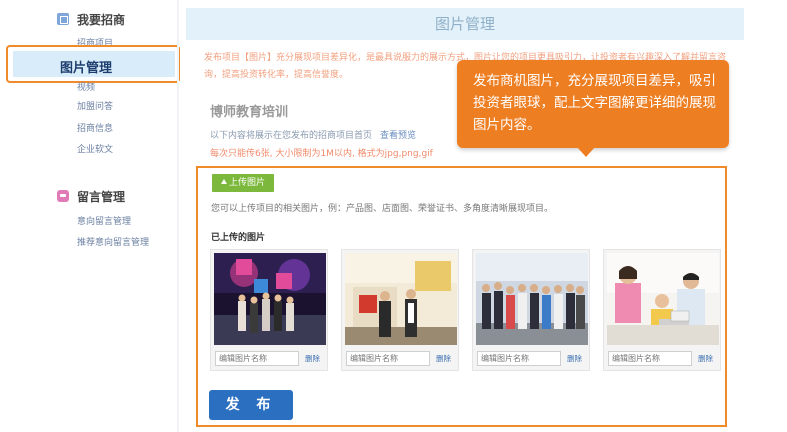  What do you see at coordinates (113, 241) in the screenshot?
I see `sidebar-item-recommended-messages: 推荐意向留言管理` at bounding box center [113, 241].